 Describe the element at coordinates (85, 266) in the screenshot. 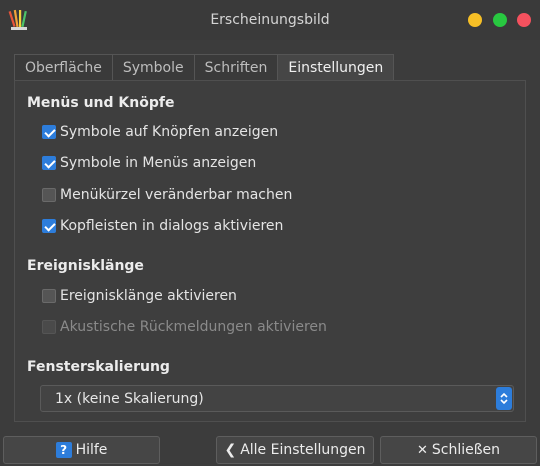

I see `section-sounds-title: Ereignisklänge` at that location.